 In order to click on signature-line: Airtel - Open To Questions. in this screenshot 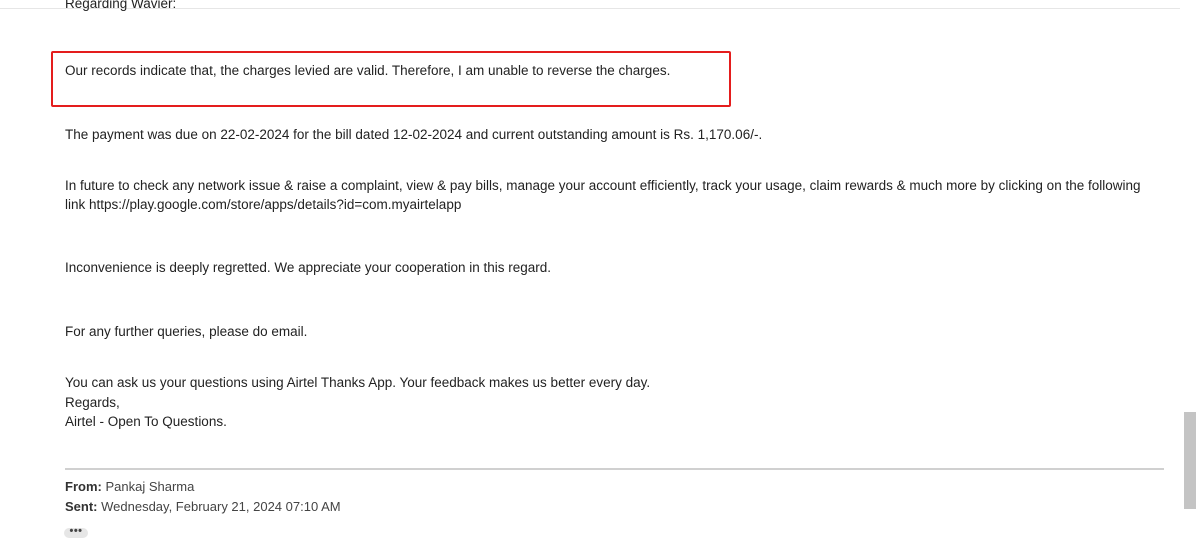, I will do `click(146, 421)`.